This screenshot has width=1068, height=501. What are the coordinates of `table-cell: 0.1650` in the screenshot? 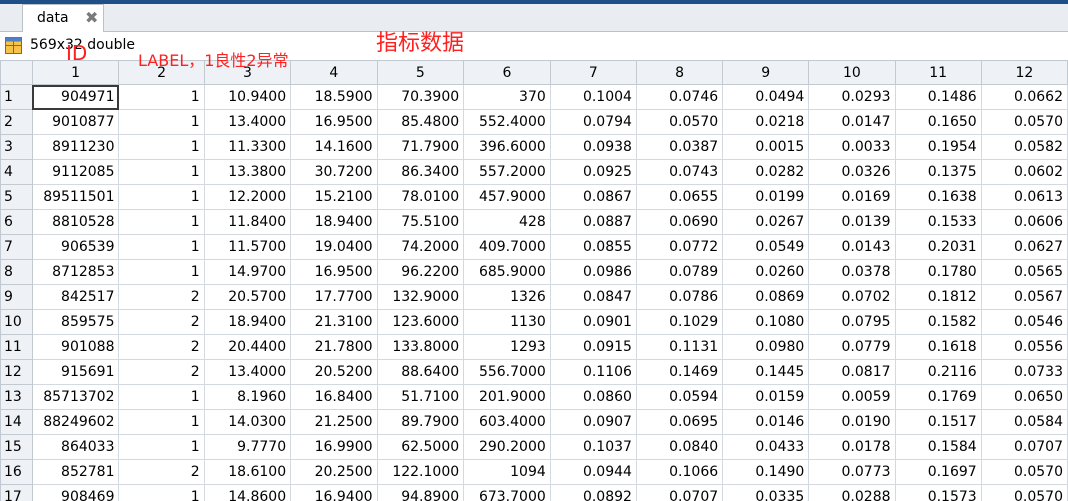 It's located at (938, 122).